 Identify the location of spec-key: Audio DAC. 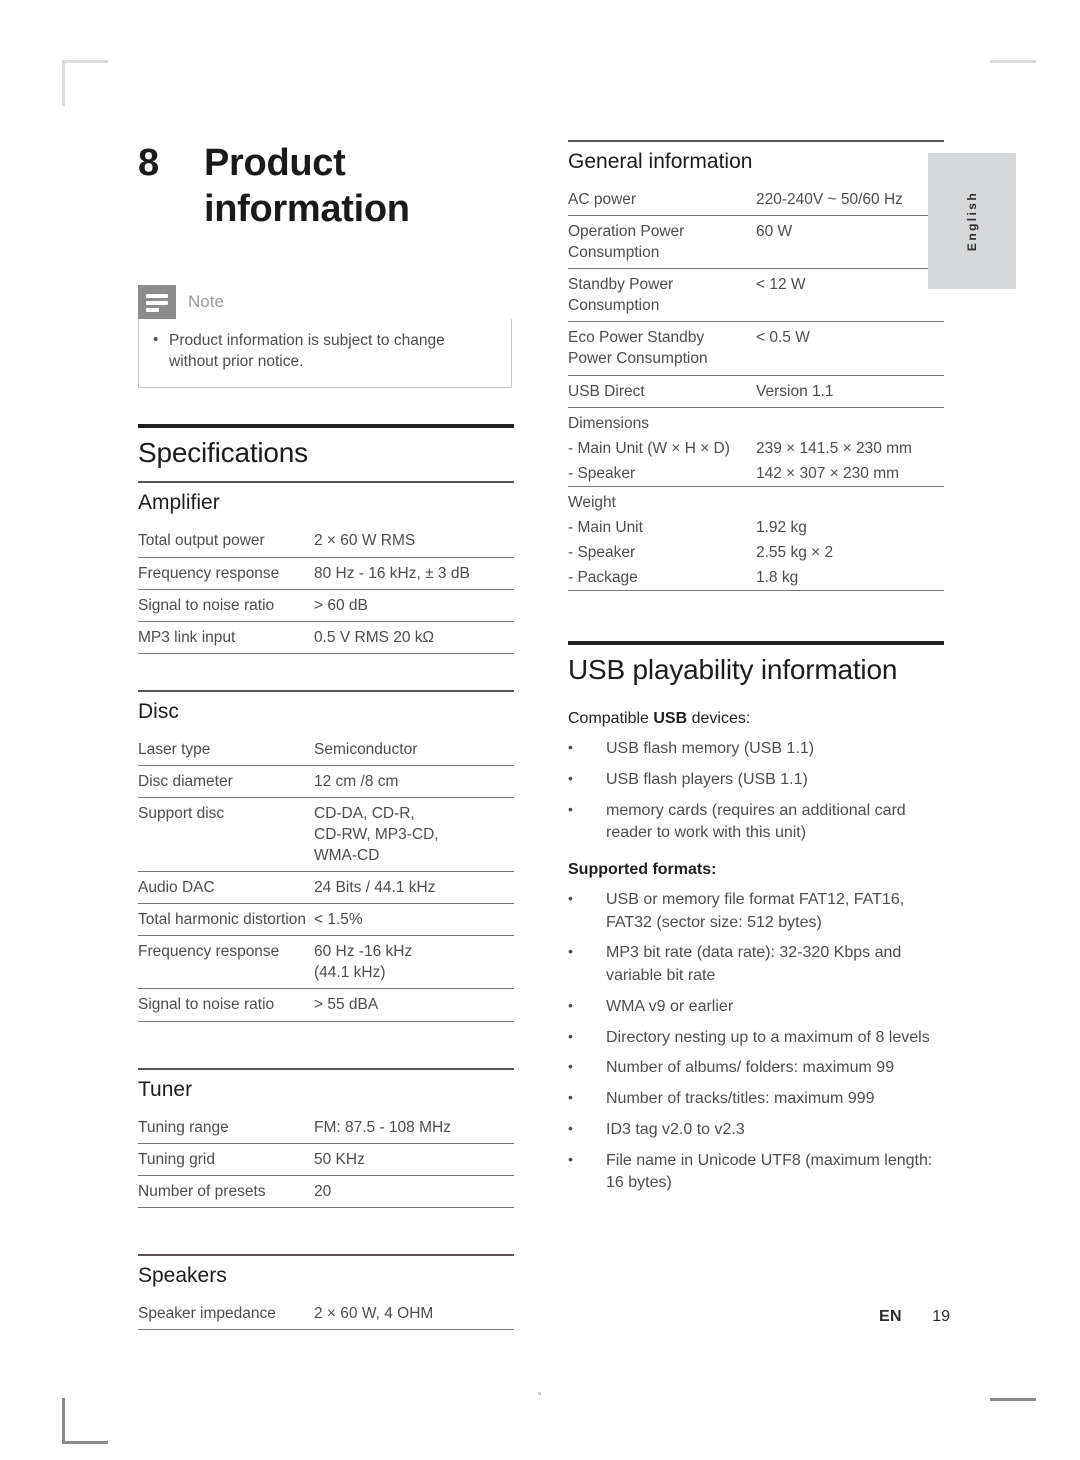
(176, 888).